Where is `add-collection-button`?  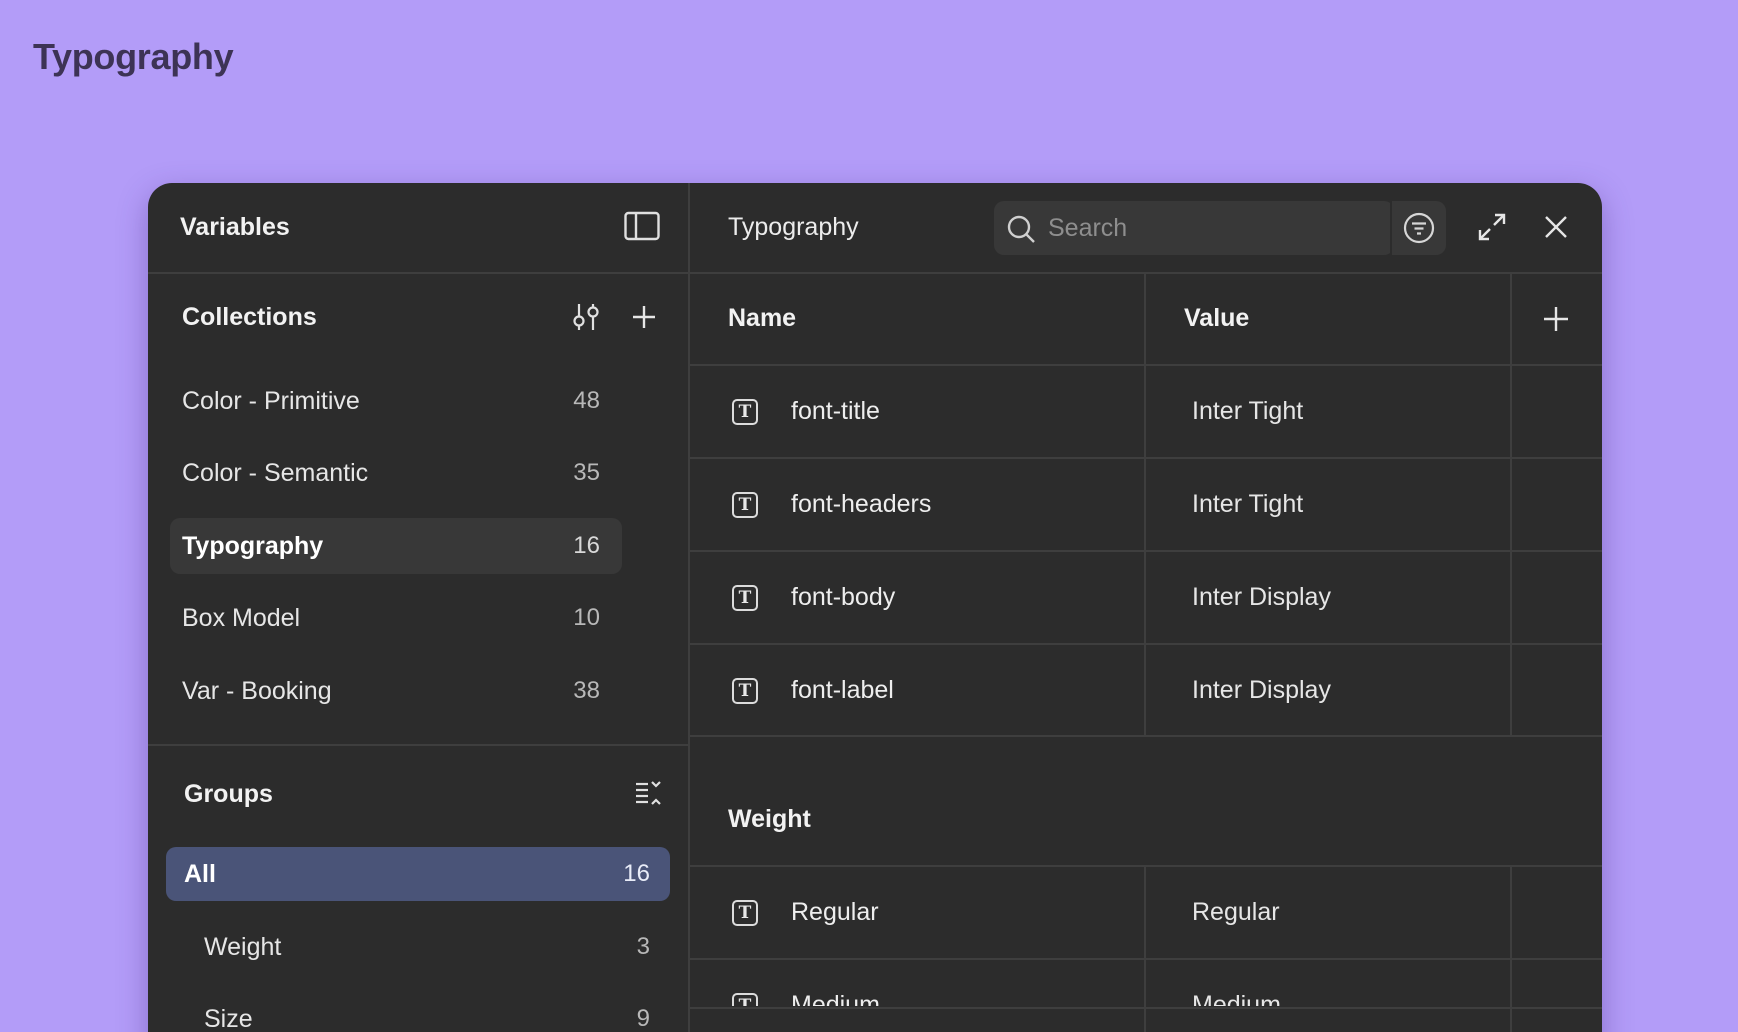 add-collection-button is located at coordinates (644, 317).